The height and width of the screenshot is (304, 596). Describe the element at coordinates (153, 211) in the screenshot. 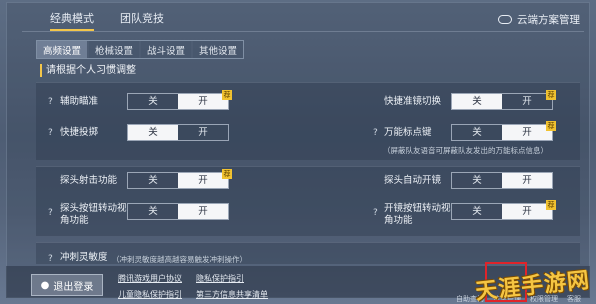

I see `peek-rotate-off: 关` at that location.